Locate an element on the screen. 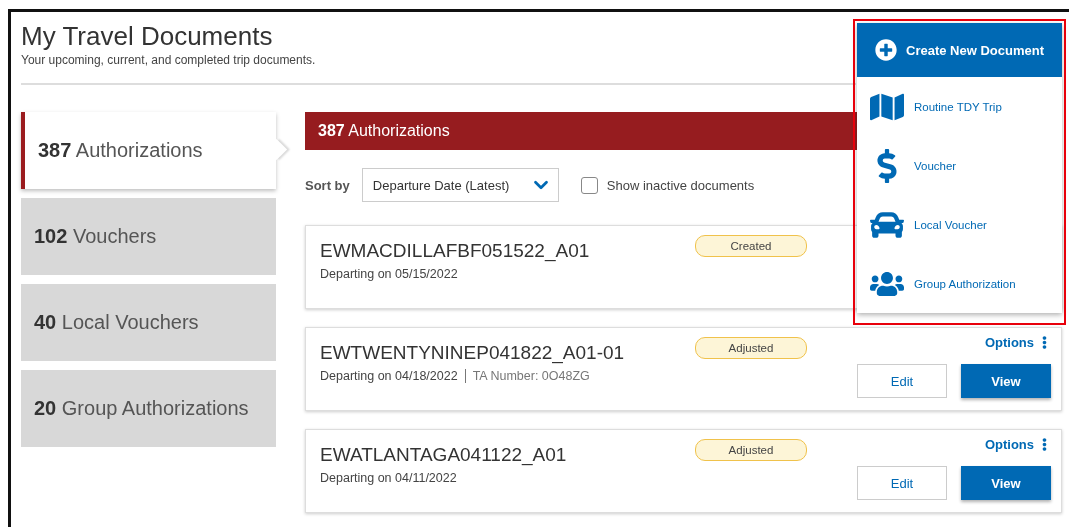  document-tab: 20 Group Authorizations is located at coordinates (148, 408).